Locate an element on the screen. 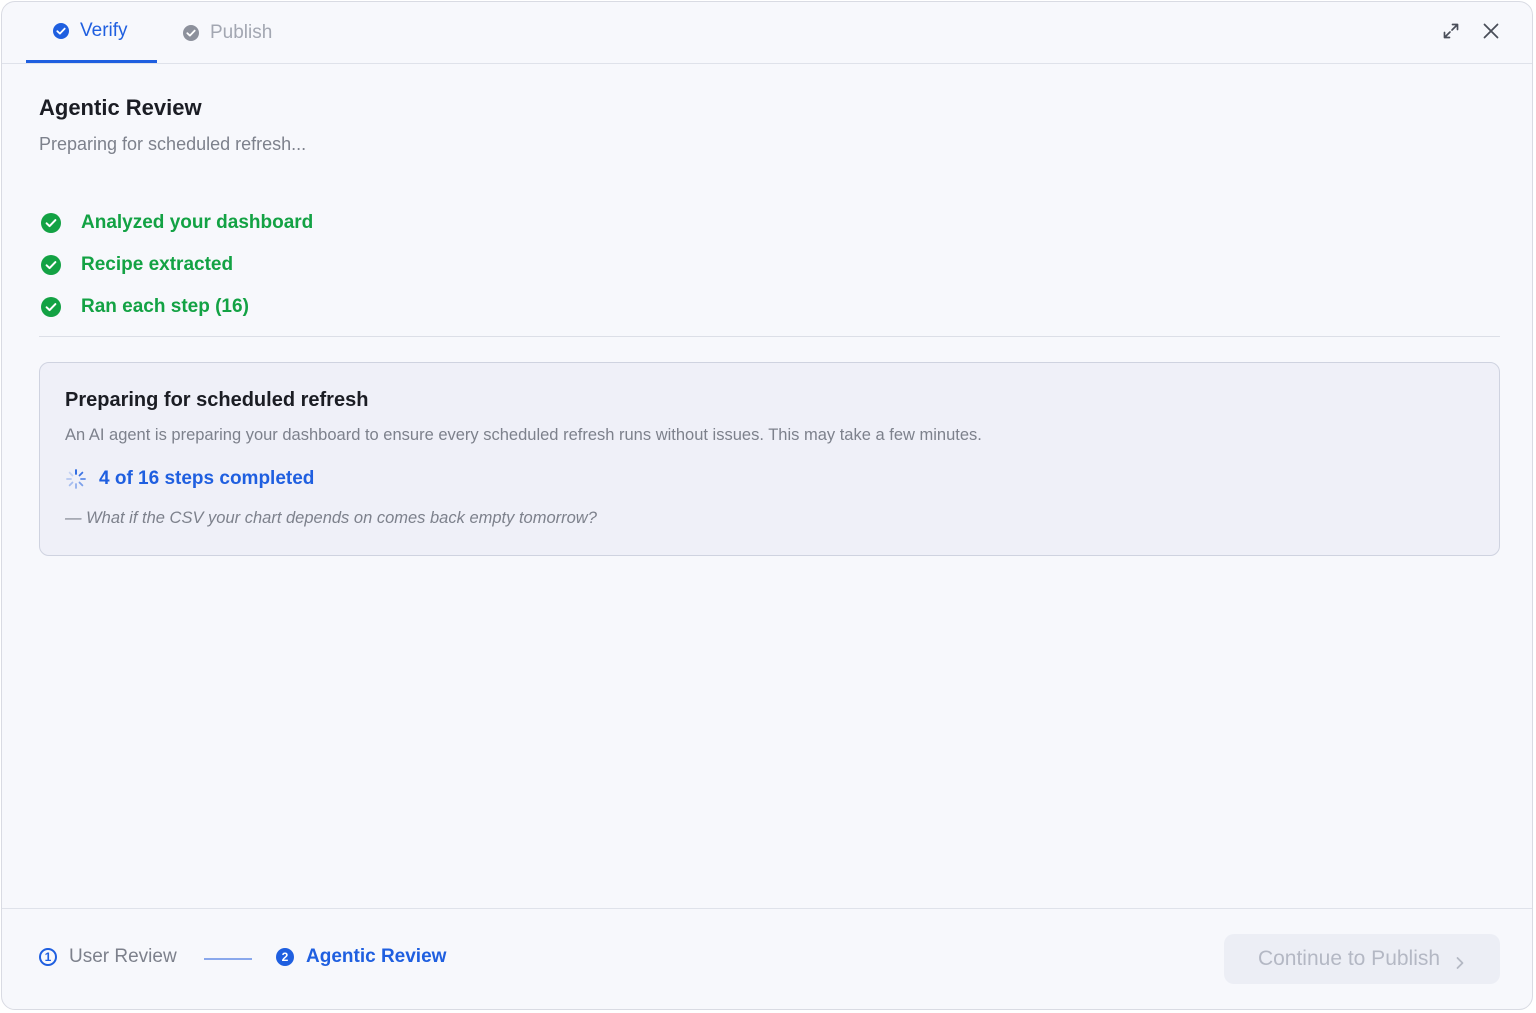  step-label: Agentic Review is located at coordinates (376, 956).